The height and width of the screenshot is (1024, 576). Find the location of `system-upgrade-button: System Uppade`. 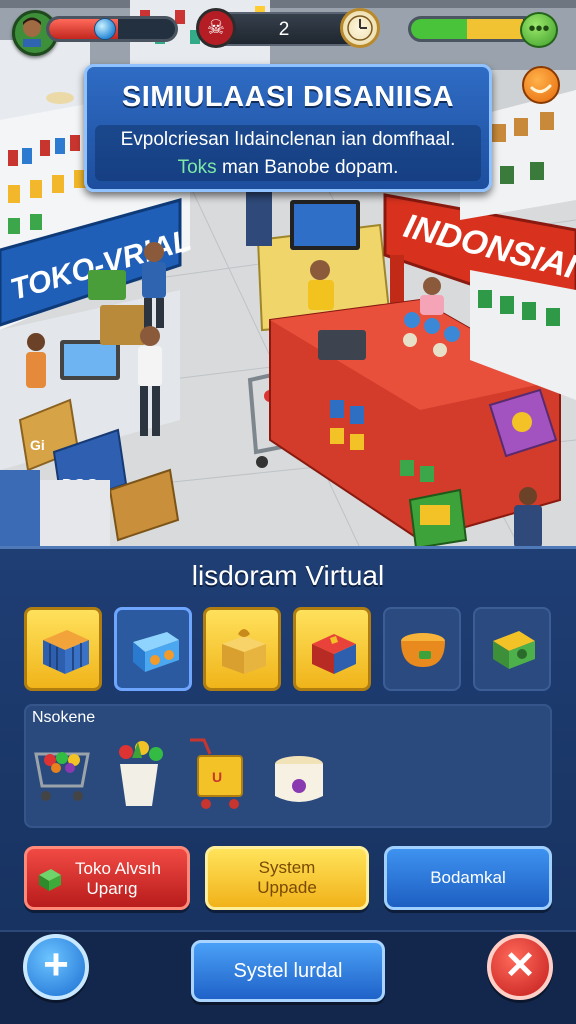

system-upgrade-button: System Uppade is located at coordinates (287, 878).